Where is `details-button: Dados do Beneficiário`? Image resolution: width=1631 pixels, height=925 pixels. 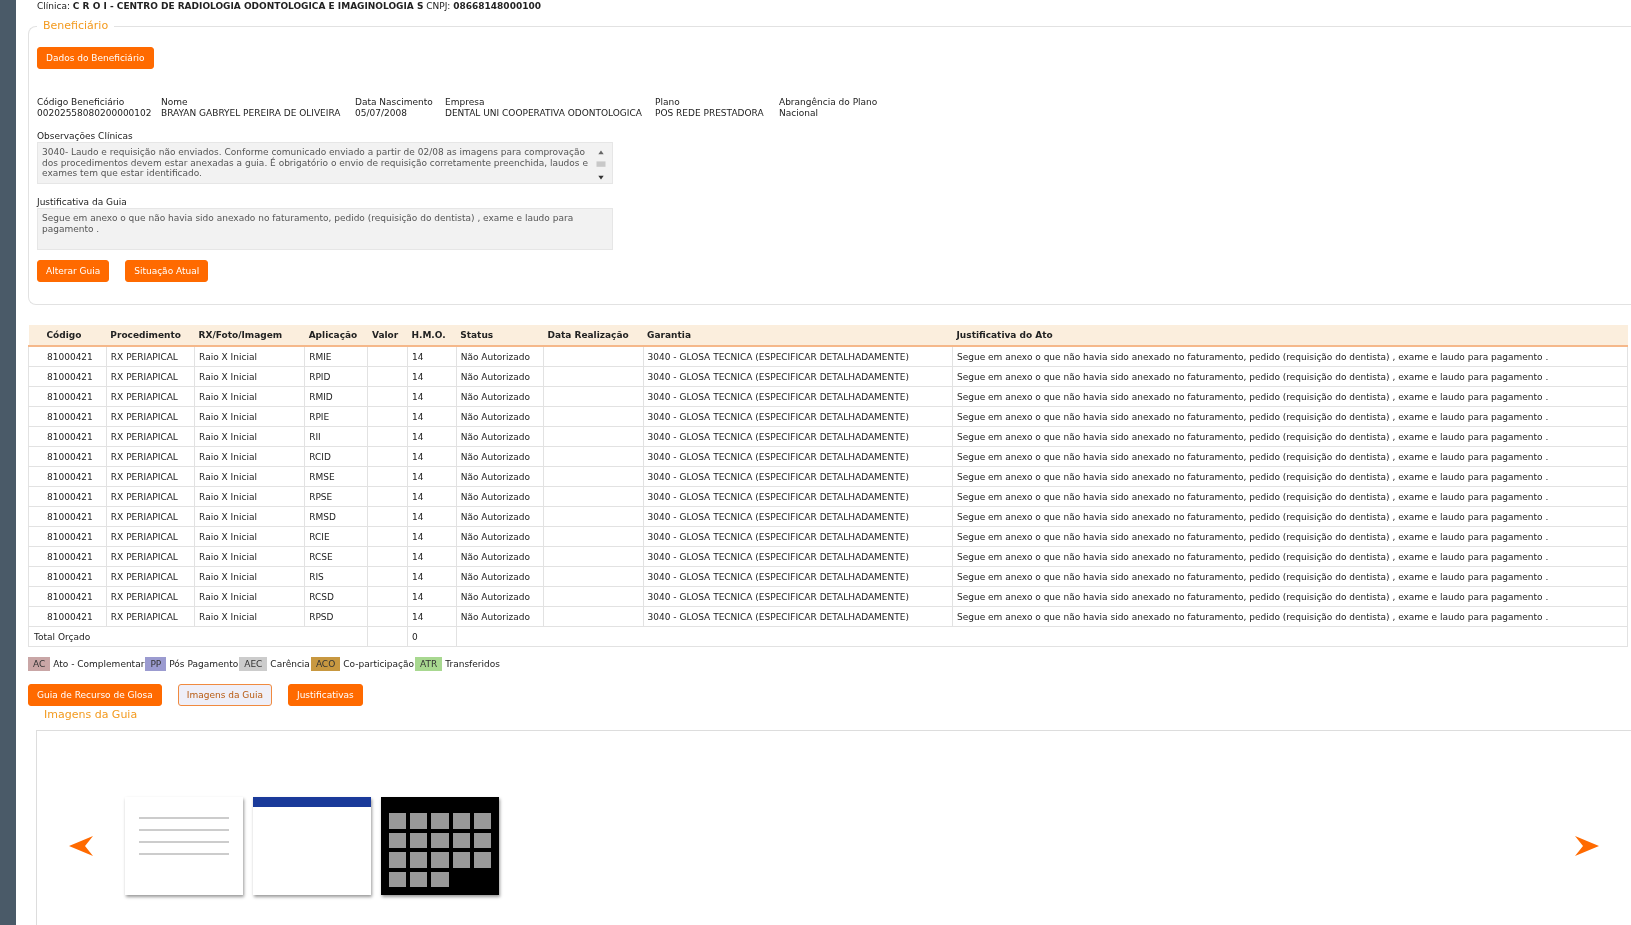
details-button: Dados do Beneficiário is located at coordinates (95, 58).